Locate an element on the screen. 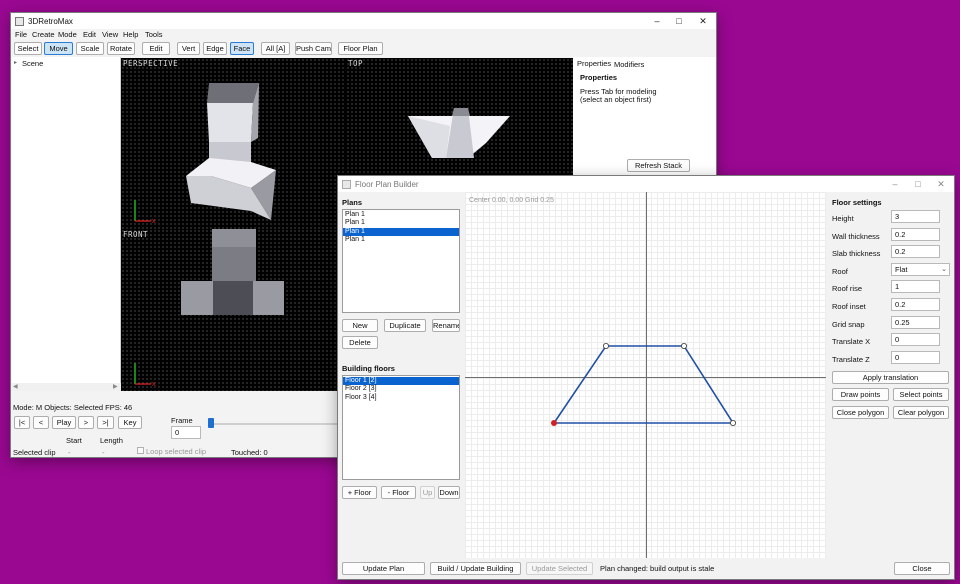 The height and width of the screenshot is (584, 960). frame-input: 0 is located at coordinates (186, 432).